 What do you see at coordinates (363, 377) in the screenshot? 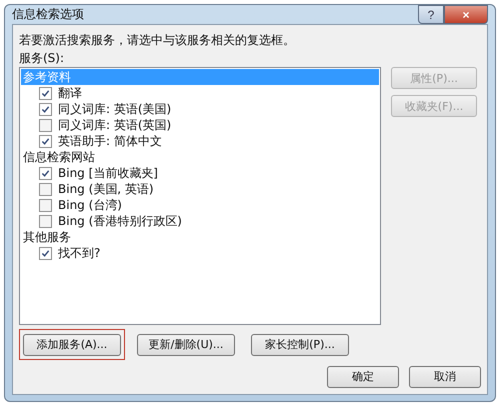
I see `dialog-button: 确定` at bounding box center [363, 377].